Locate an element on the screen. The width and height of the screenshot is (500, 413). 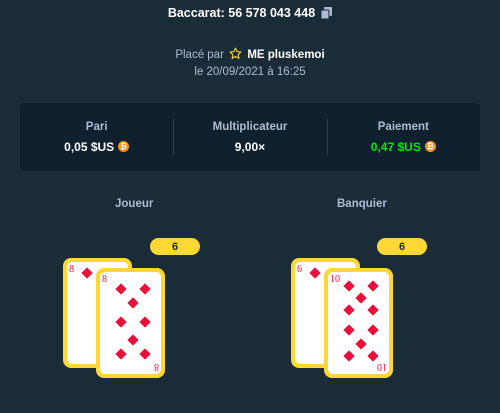
player-card-2: 8 8 is located at coordinates (130, 323).